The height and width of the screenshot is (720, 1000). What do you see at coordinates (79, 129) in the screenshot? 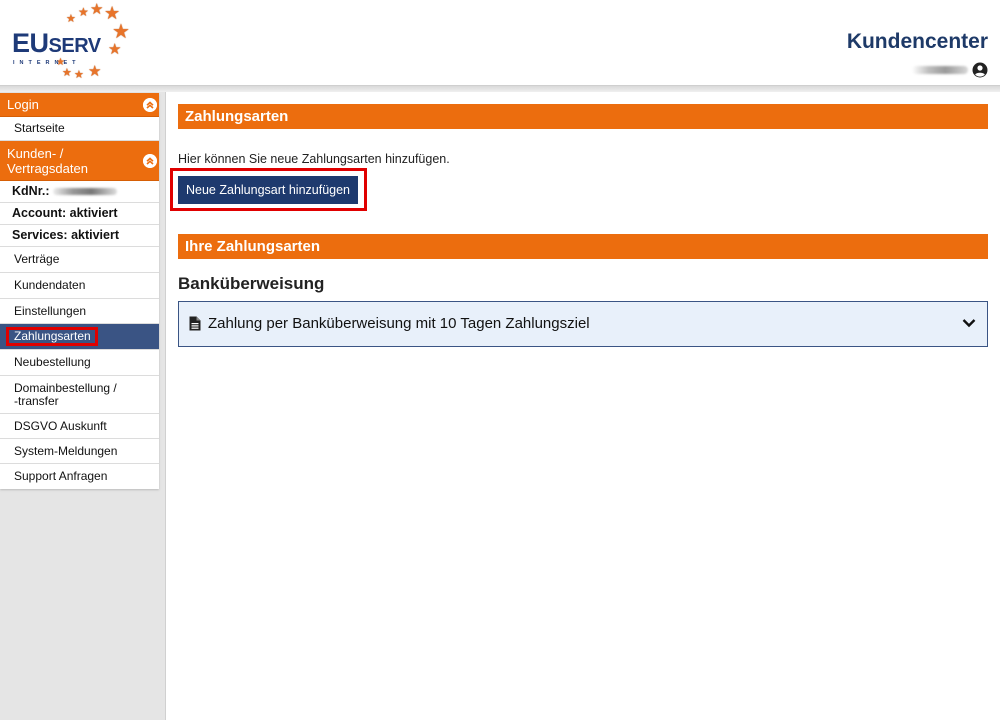
I see `sidebar-item-startseite: Startseite` at bounding box center [79, 129].